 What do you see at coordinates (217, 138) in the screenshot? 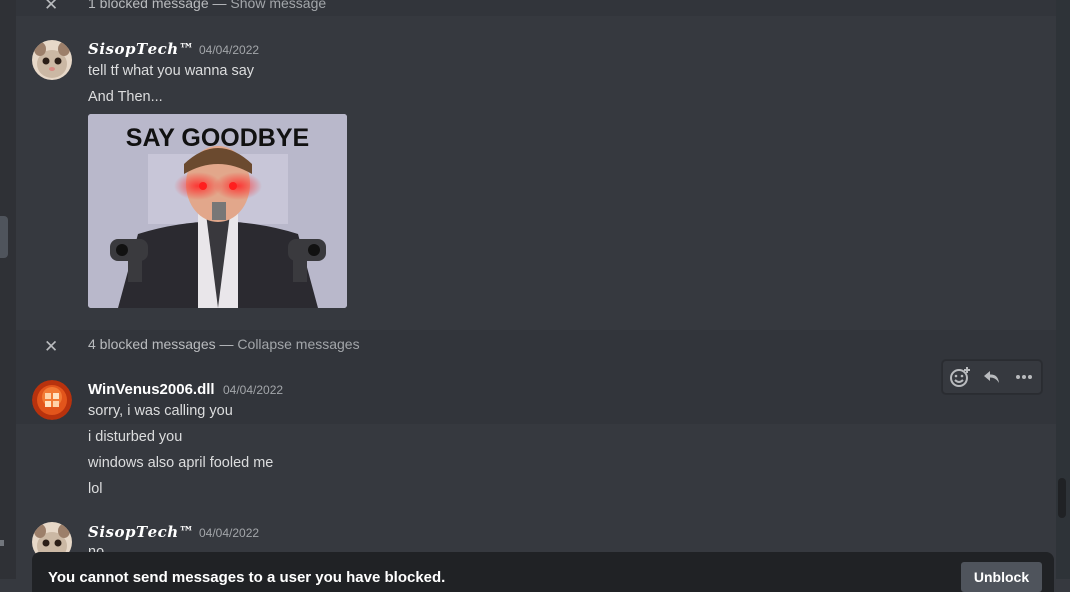
I see `image-caption: SAY GOODBYE` at bounding box center [217, 138].